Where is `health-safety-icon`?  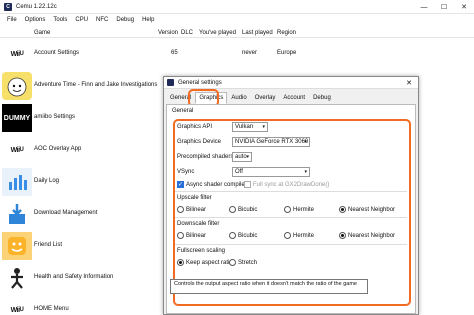 health-safety-icon is located at coordinates (17, 278).